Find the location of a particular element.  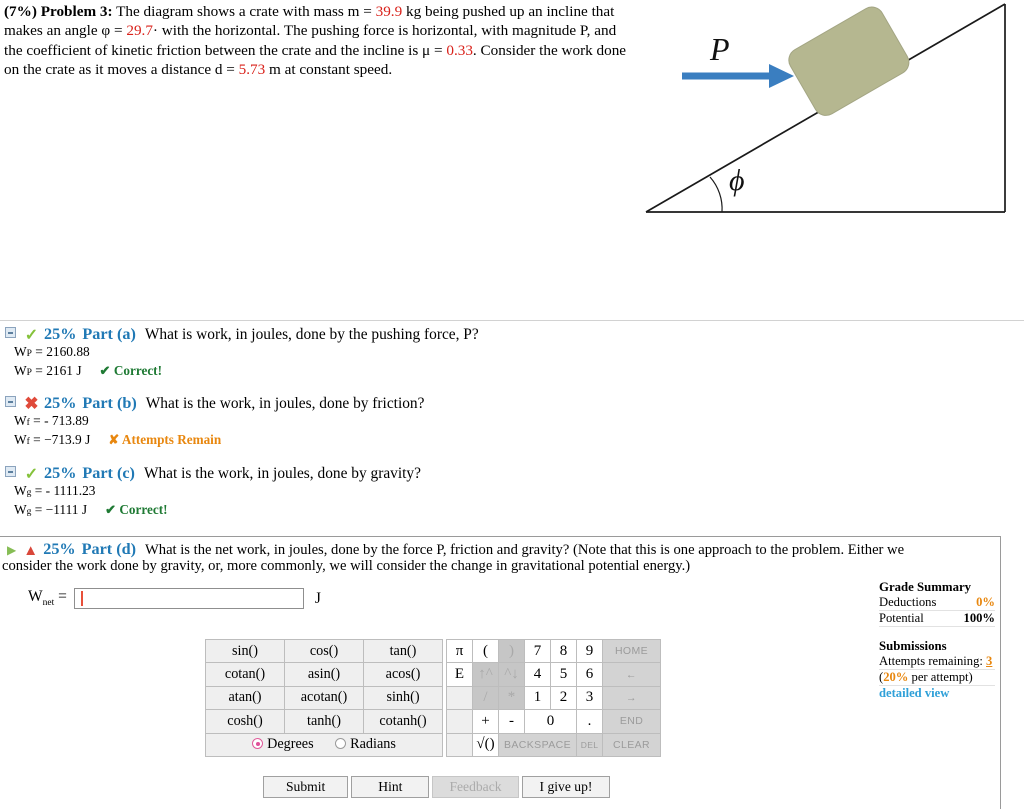

key-left-paren: ( is located at coordinates (485, 651).